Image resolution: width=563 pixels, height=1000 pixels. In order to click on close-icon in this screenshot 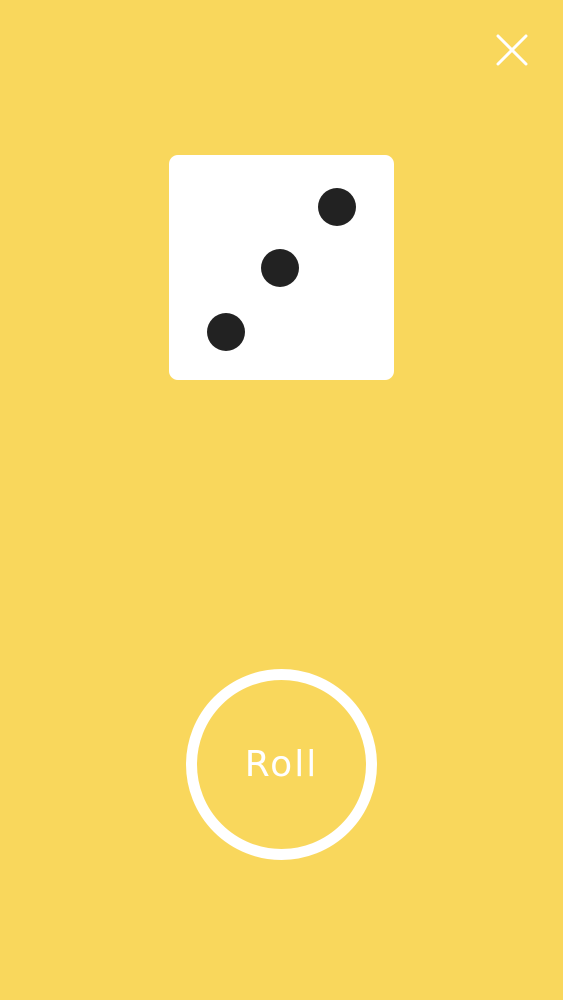, I will do `click(512, 50)`.